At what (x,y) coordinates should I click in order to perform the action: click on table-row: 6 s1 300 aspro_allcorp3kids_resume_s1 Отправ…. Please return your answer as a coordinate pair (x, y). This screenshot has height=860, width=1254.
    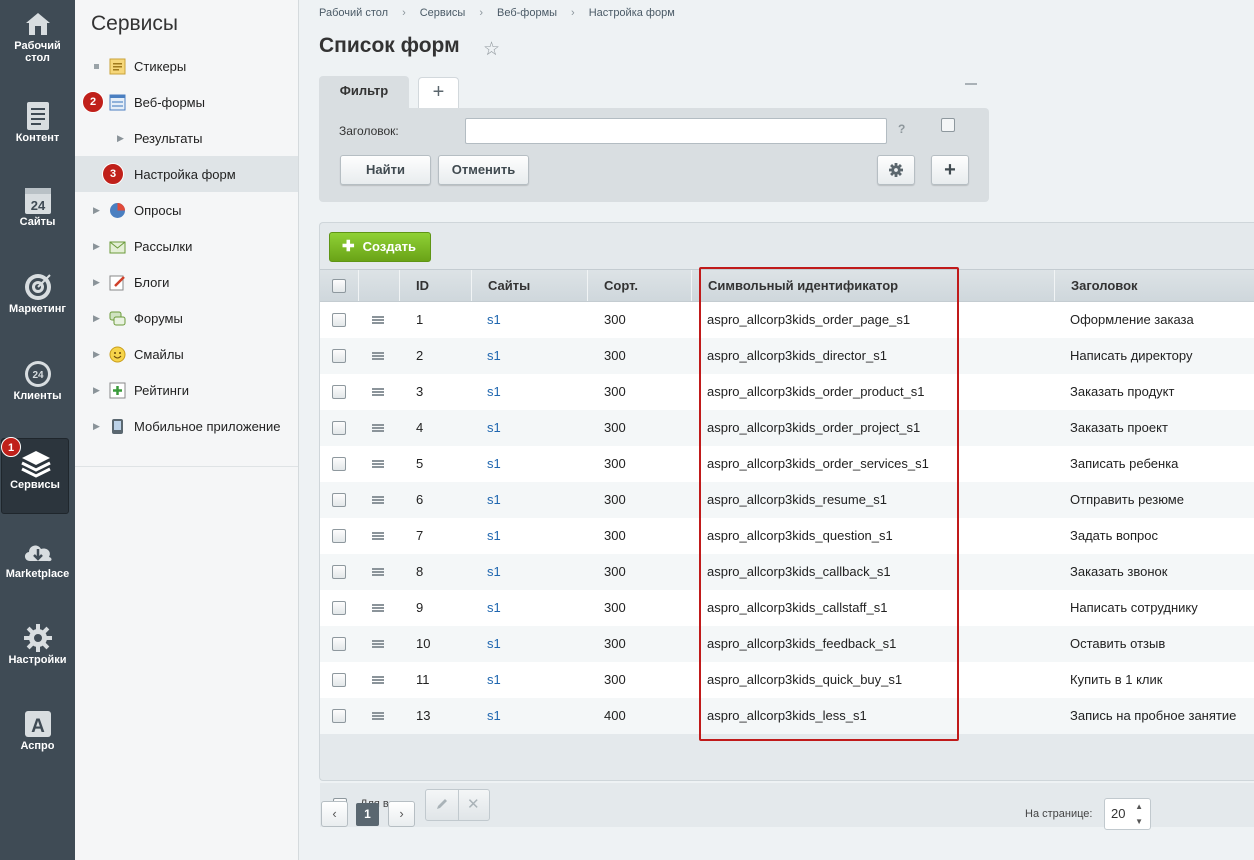
    Looking at the image, I should click on (787, 500).